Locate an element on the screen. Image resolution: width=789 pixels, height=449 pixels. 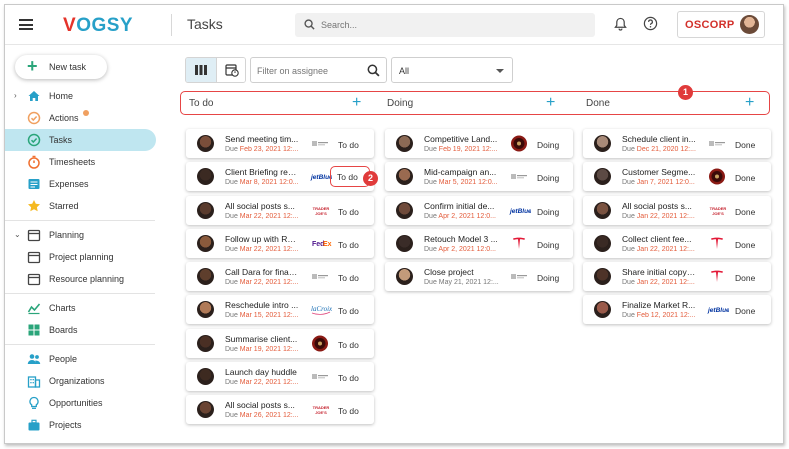
chevron-right-icon: › is located at coordinates (15, 95).